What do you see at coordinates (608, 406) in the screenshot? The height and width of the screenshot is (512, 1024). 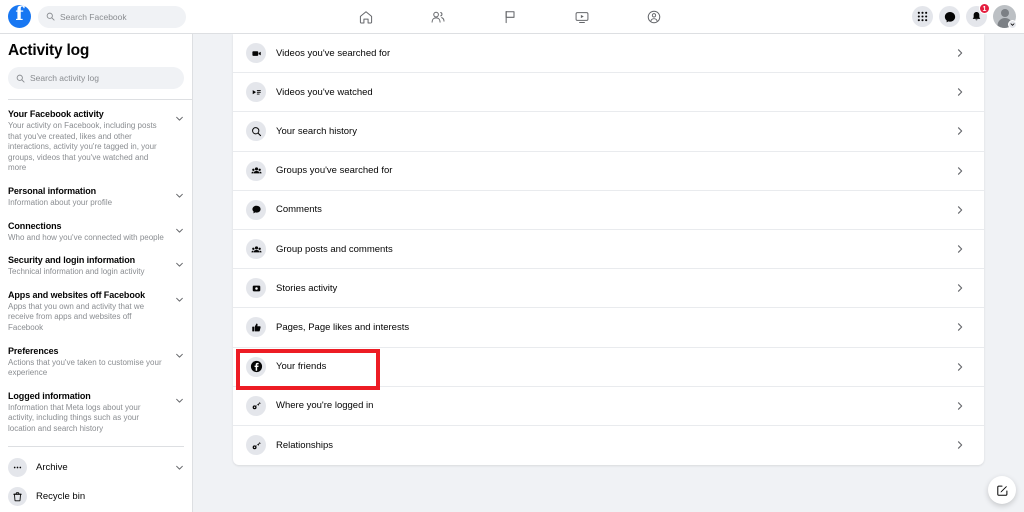 I see `activity-row-where-youre-logged-in: Where you're logged in` at bounding box center [608, 406].